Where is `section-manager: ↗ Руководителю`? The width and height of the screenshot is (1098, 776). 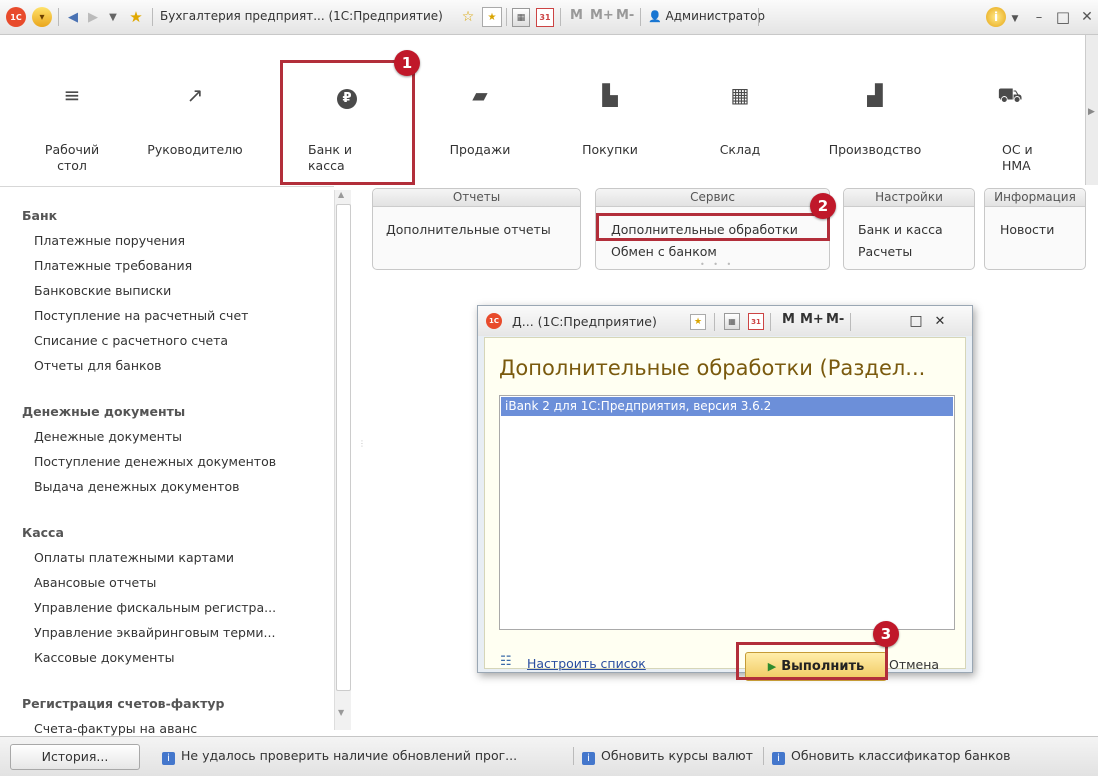 section-manager: ↗ Руководителю is located at coordinates (195, 110).